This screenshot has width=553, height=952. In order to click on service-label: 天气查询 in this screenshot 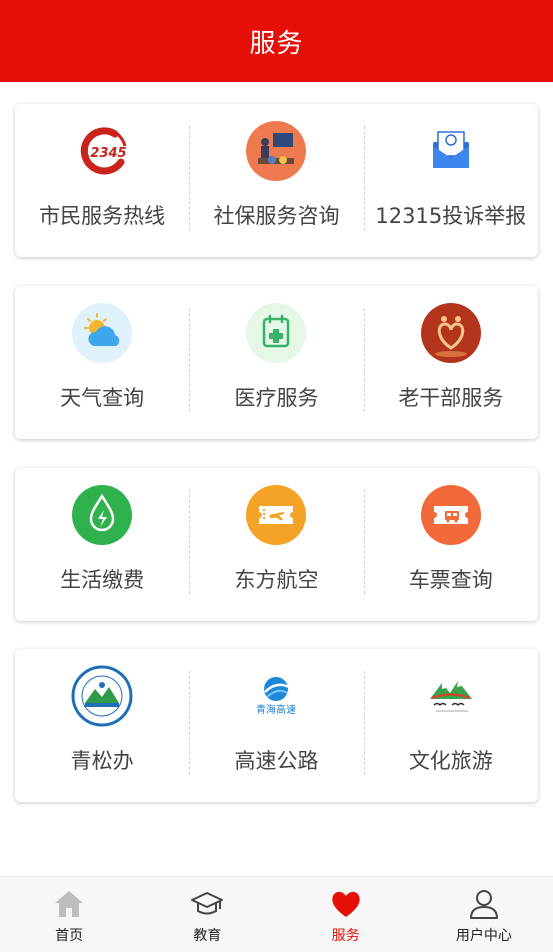, I will do `click(102, 398)`.